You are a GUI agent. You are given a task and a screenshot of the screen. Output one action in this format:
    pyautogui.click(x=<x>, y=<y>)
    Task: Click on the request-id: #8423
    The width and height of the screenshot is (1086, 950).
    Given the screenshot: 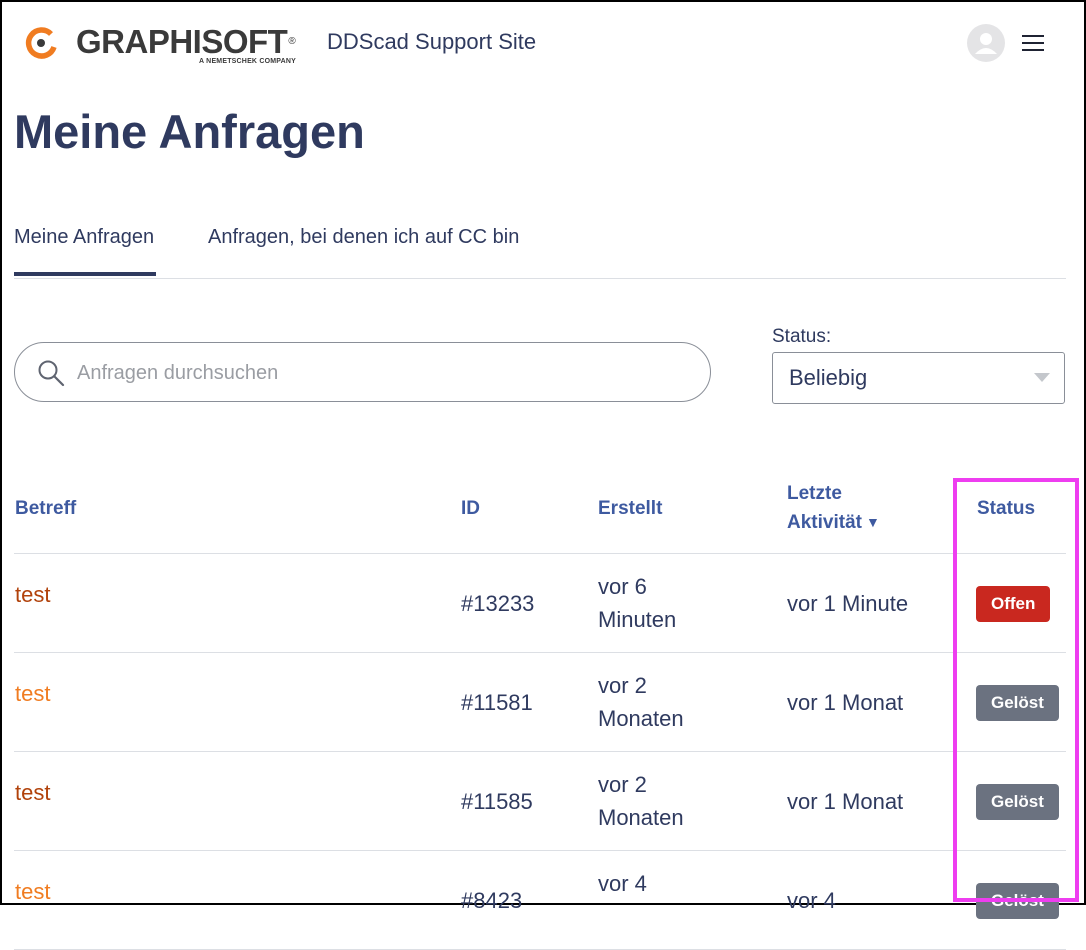 What is the action you would take?
    pyautogui.click(x=492, y=900)
    